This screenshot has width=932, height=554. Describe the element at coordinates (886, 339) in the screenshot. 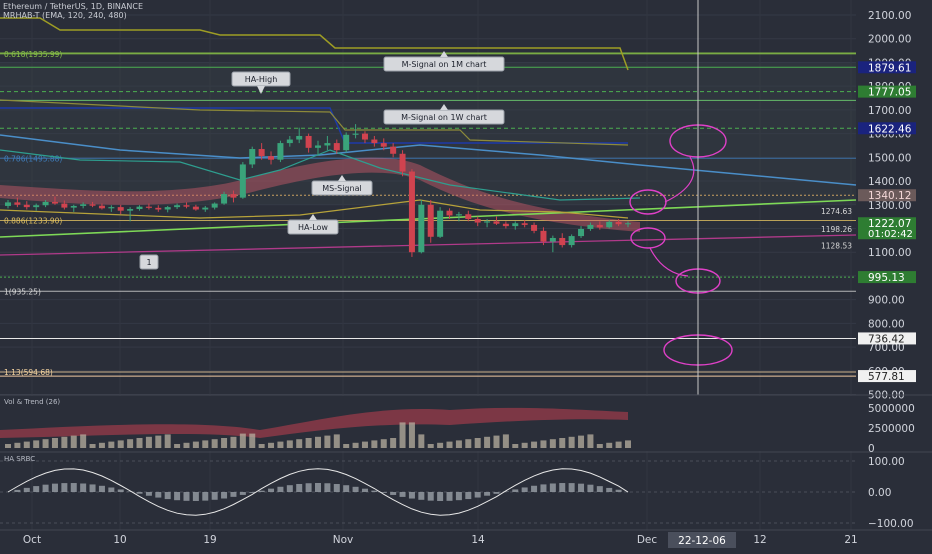

I see `price-tag-label: 736.42` at that location.